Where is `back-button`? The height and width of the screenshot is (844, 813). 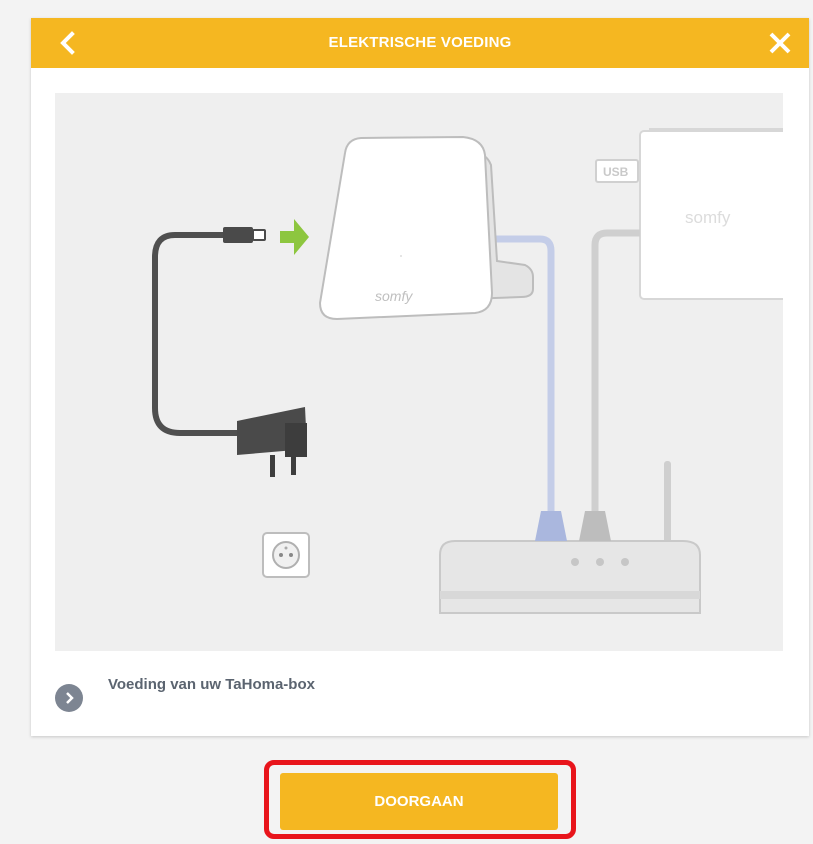
back-button is located at coordinates (68, 43).